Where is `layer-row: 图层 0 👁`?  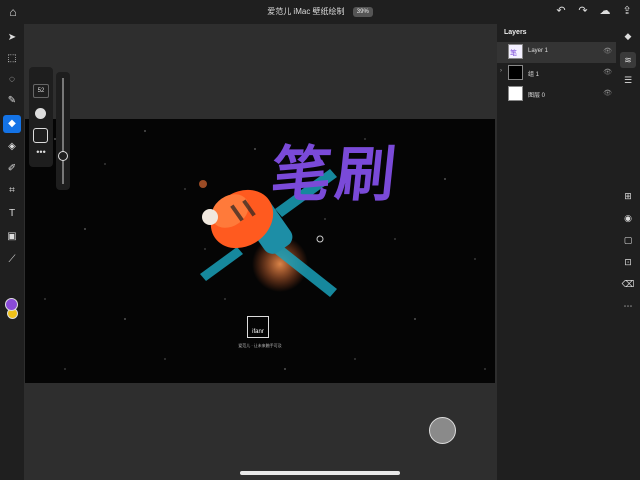
layer-row: 图层 0 👁 is located at coordinates (556, 94).